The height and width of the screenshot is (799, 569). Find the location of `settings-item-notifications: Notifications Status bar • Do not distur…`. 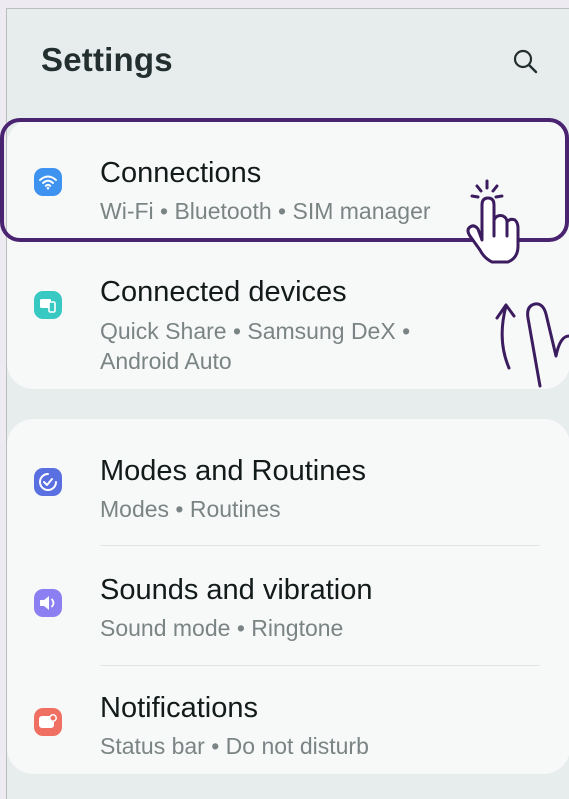

settings-item-notifications: Notifications Status bar • Do not distur… is located at coordinates (288, 720).